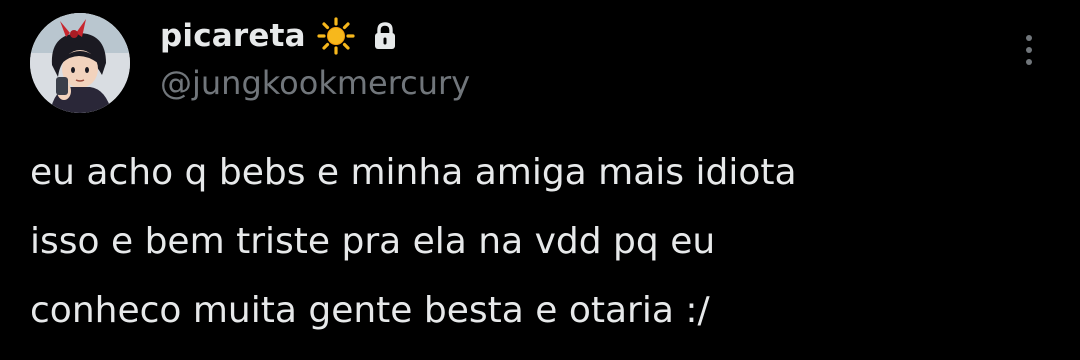 The height and width of the screenshot is (360, 1080). I want to click on lock-icon, so click(385, 36).